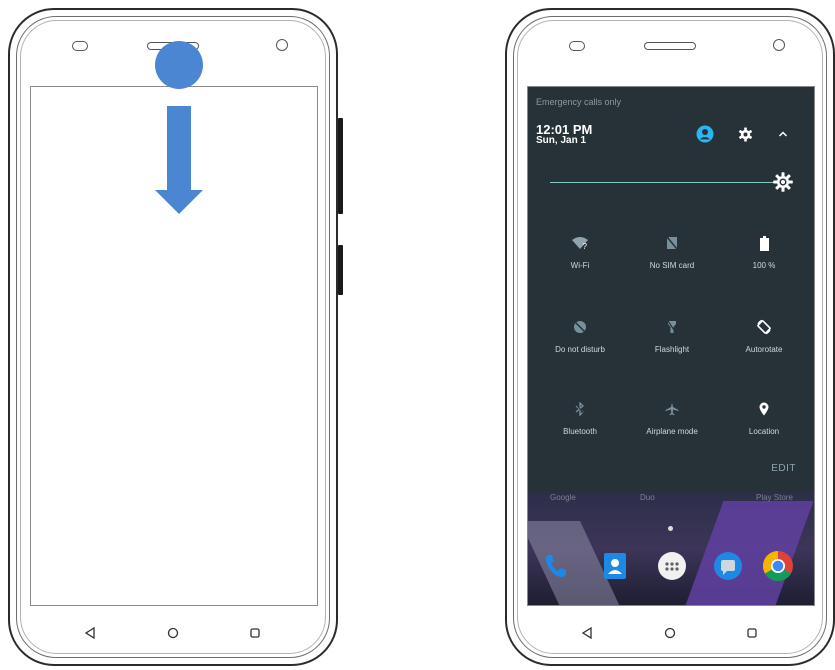 The height and width of the screenshot is (670, 835). I want to click on tile-no-sim: No SIM card, so click(672, 263).